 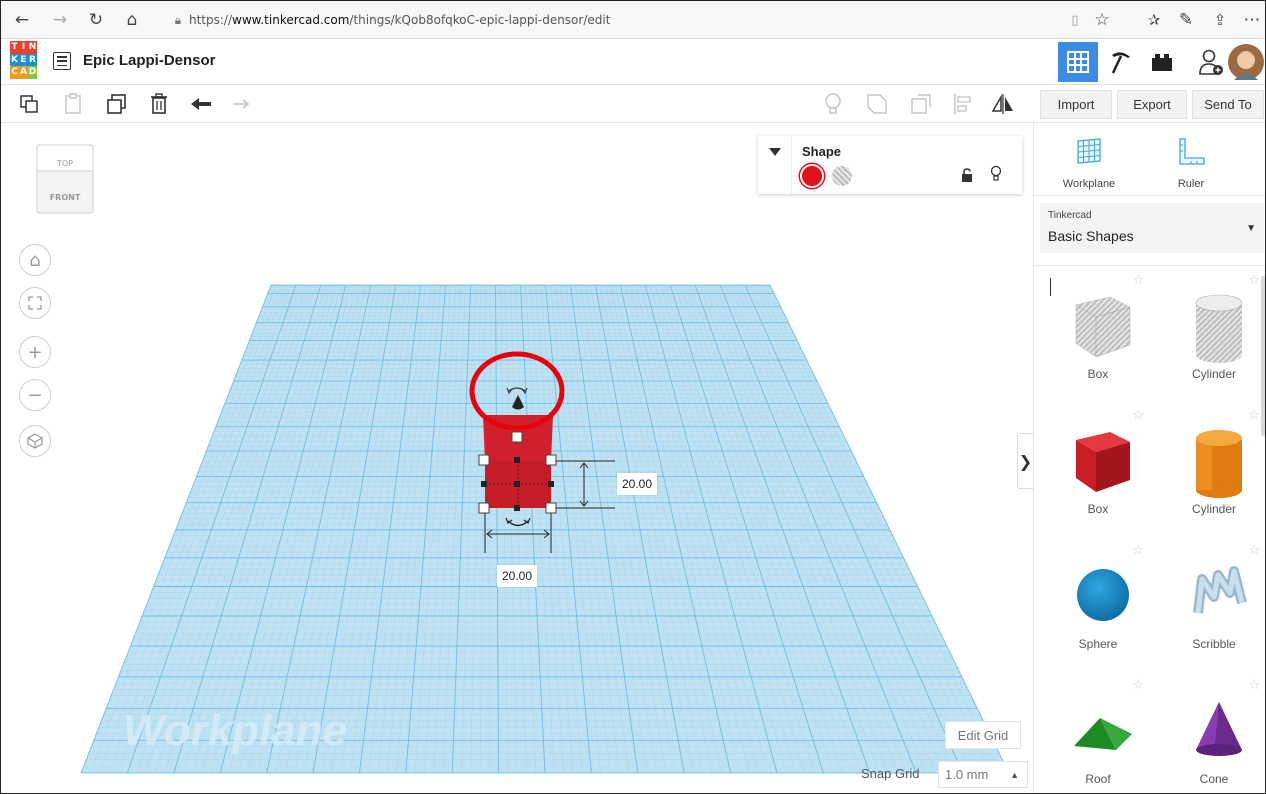 What do you see at coordinates (1149, 195) in the screenshot?
I see `divider` at bounding box center [1149, 195].